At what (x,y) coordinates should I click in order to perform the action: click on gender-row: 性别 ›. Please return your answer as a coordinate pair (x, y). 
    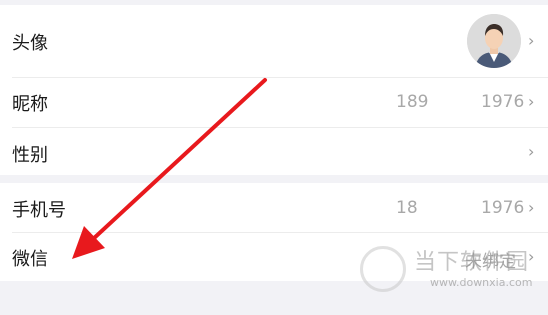
    Looking at the image, I should click on (274, 151).